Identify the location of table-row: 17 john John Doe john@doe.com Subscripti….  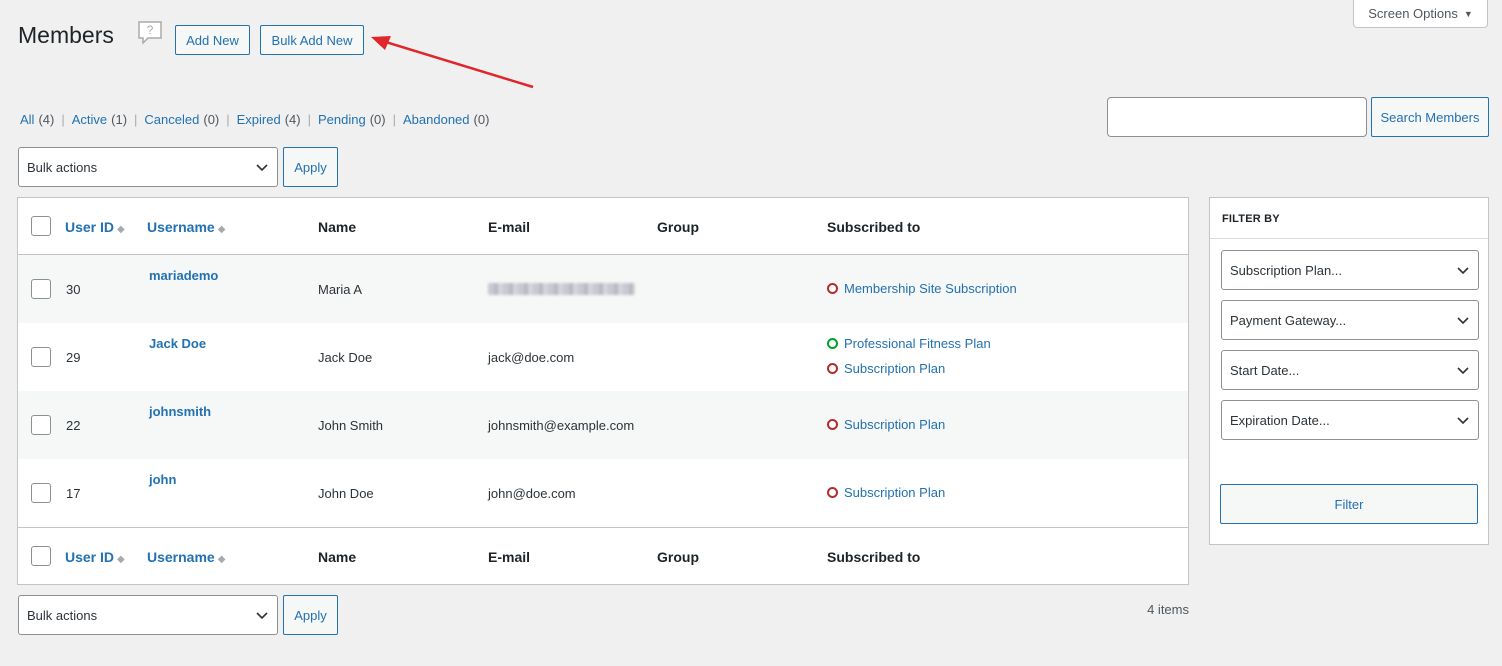
(603, 493).